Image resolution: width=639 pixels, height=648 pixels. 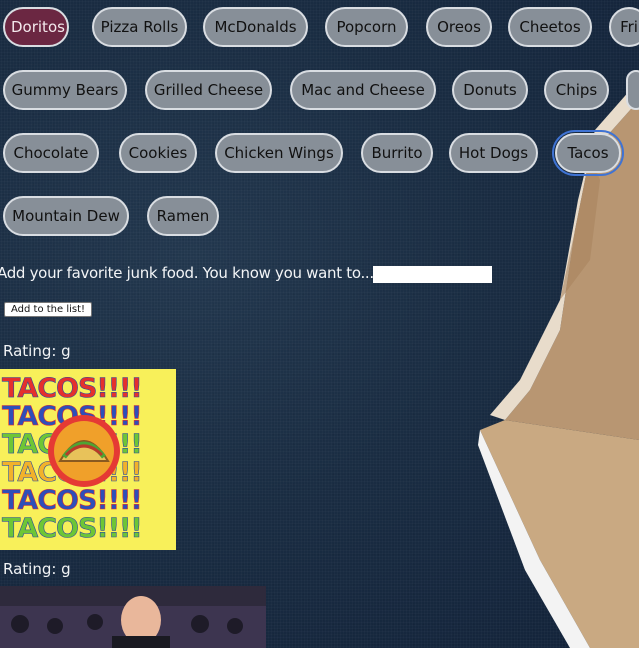 What do you see at coordinates (279, 153) in the screenshot?
I see `food-chip: Chicken Wings` at bounding box center [279, 153].